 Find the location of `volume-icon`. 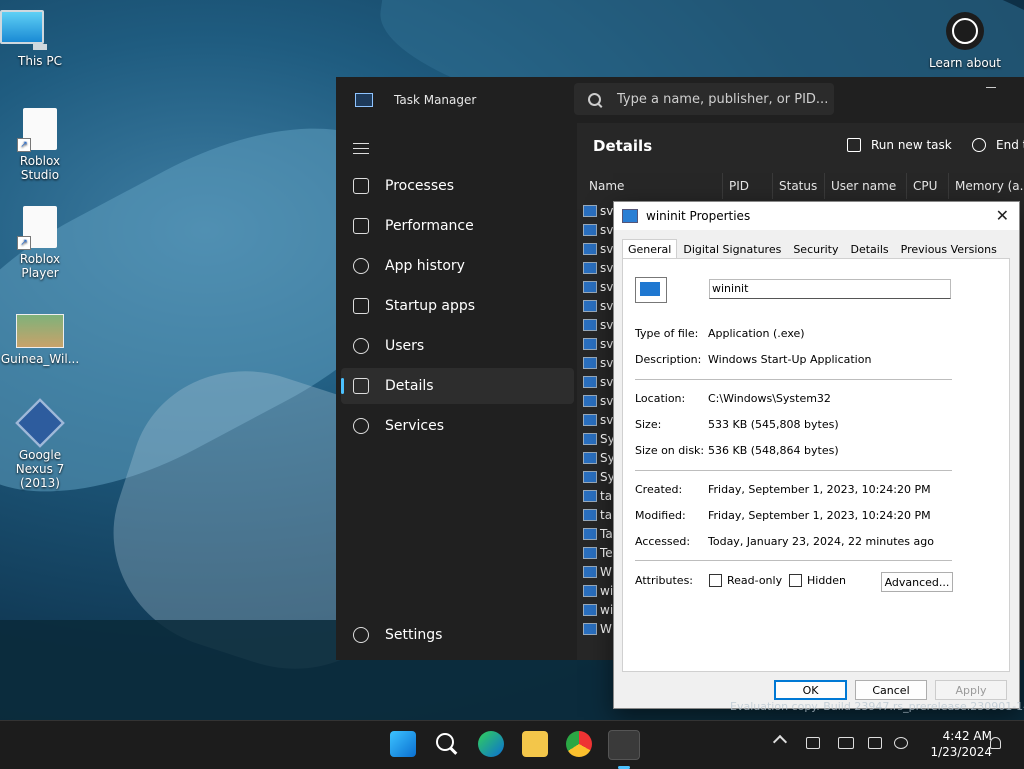

volume-icon is located at coordinates (901, 743).